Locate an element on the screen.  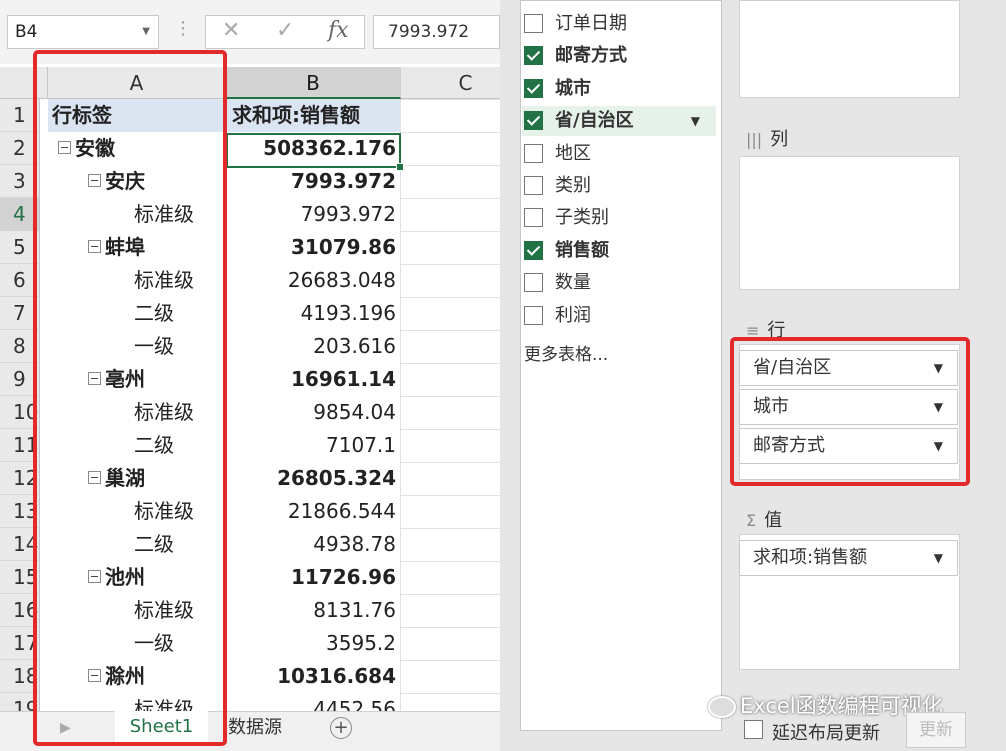
name-box-value: B4 is located at coordinates (26, 32).